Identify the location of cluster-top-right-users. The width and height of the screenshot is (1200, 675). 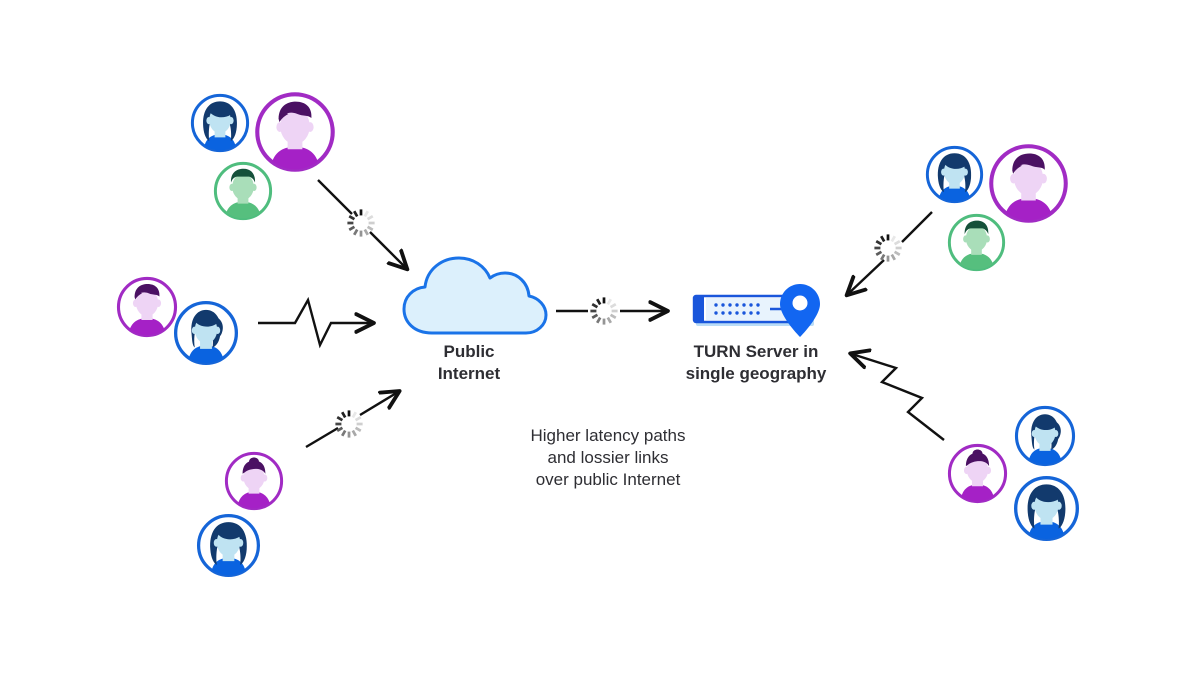
(996, 207).